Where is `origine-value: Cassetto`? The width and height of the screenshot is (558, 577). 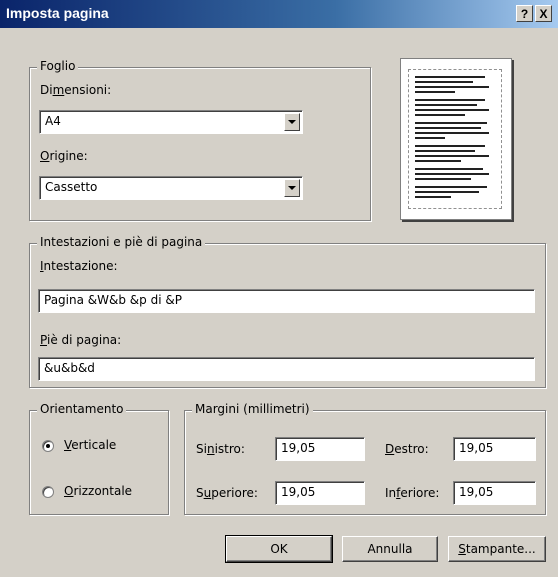
origine-value: Cassetto is located at coordinates (71, 187).